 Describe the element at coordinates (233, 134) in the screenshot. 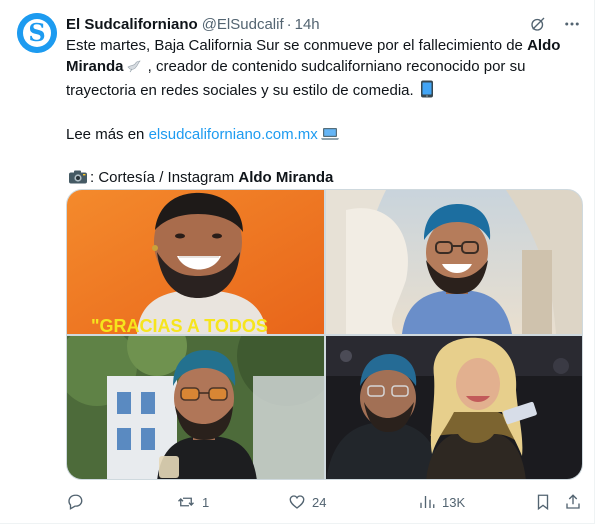

I see `article-link: elsudcaliforniano.com.mx` at that location.